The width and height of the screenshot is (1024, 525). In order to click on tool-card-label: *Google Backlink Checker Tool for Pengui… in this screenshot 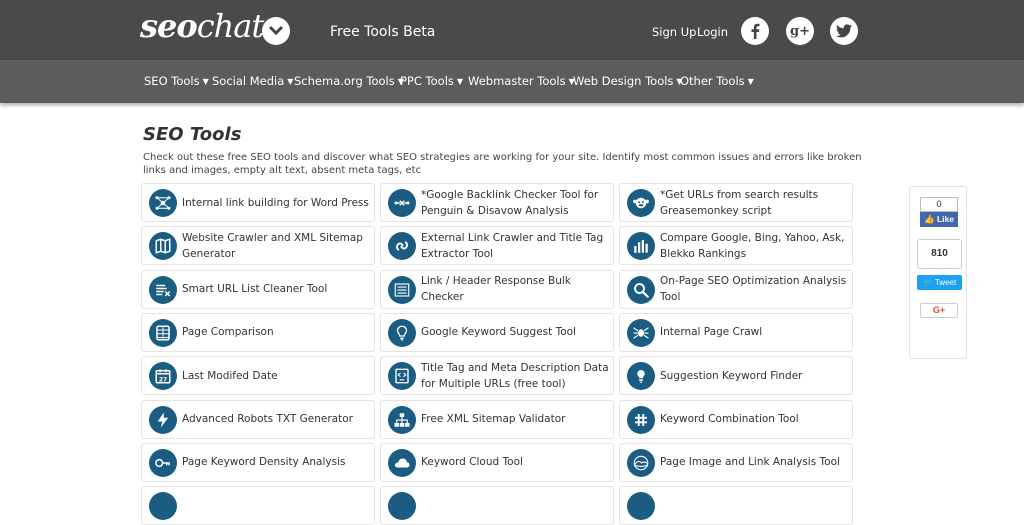, I will do `click(510, 202)`.